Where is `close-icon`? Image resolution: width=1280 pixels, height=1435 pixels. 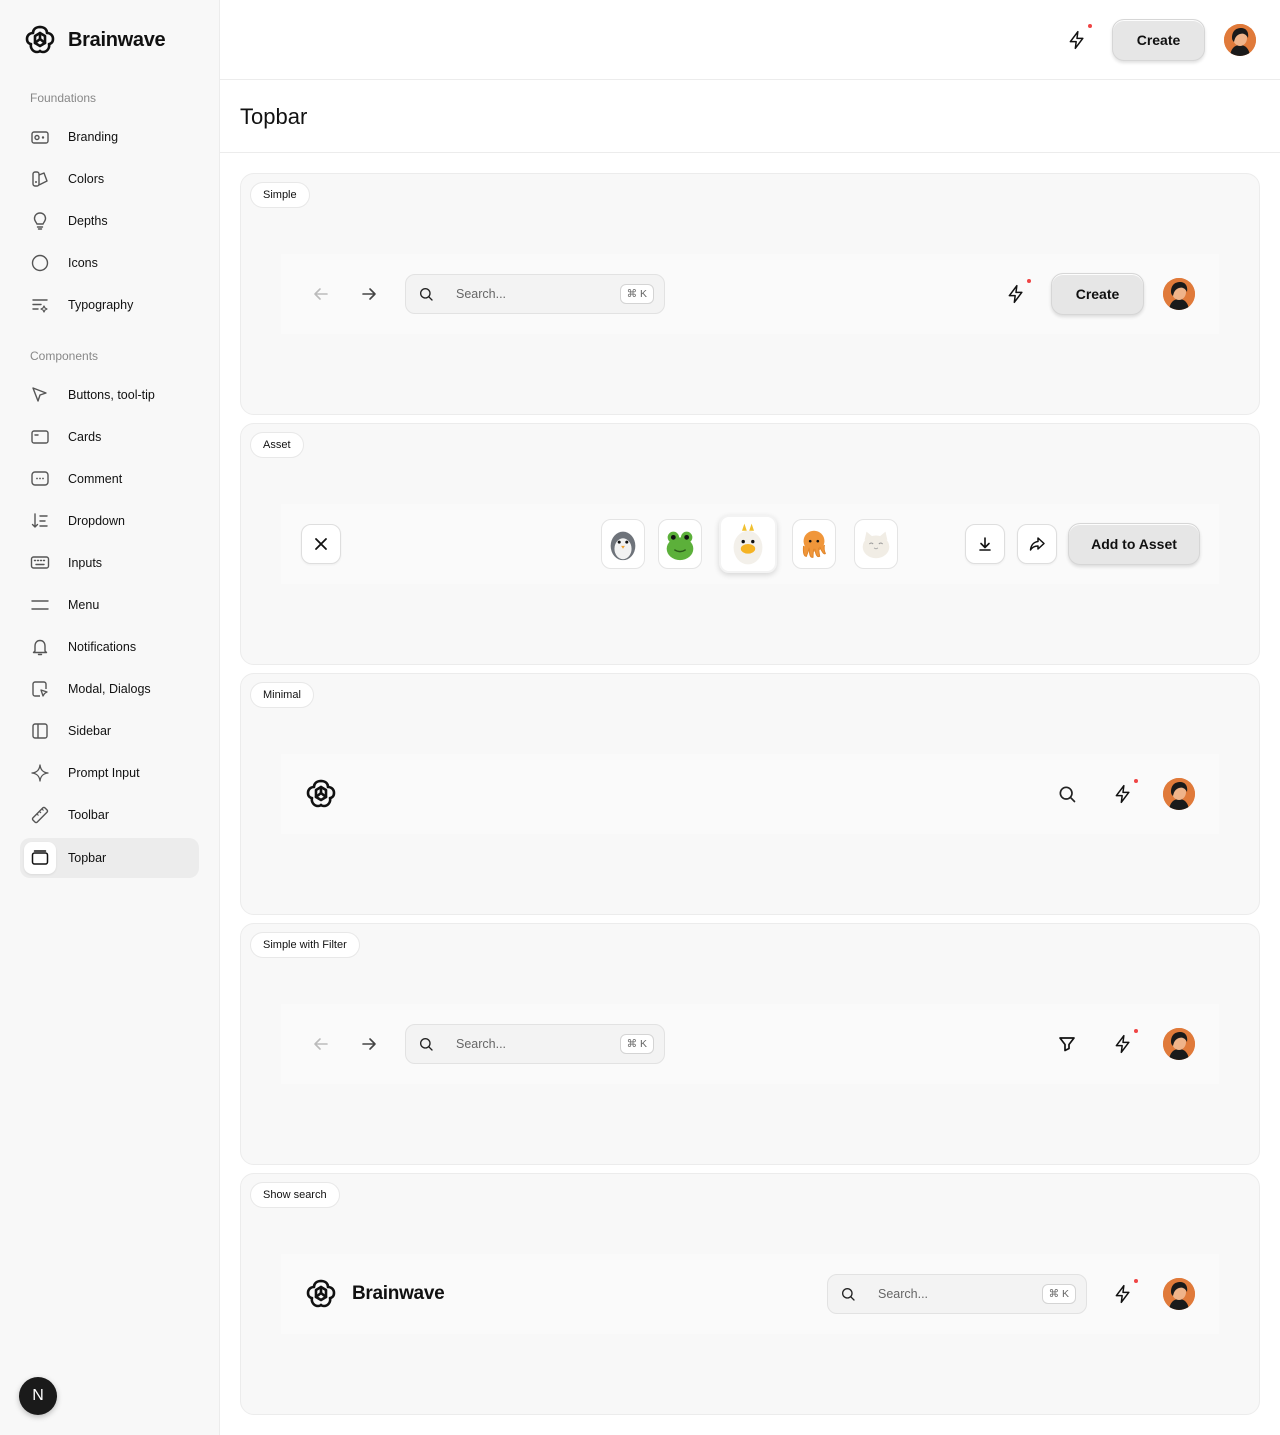
close-icon is located at coordinates (321, 544).